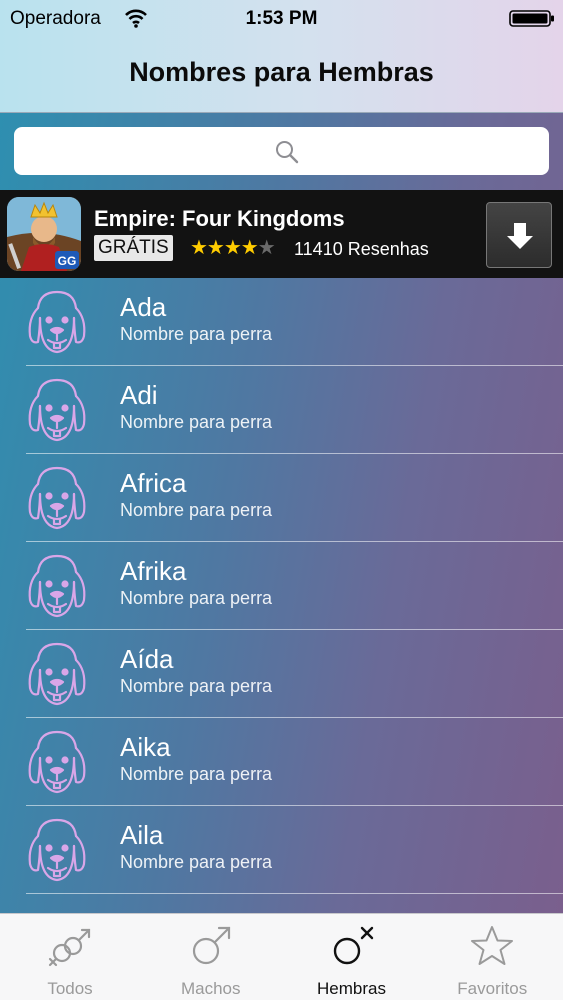 Image resolution: width=563 pixels, height=1000 pixels. Describe the element at coordinates (281, 850) in the screenshot. I see `list-item: Aila Nombre para perra` at that location.